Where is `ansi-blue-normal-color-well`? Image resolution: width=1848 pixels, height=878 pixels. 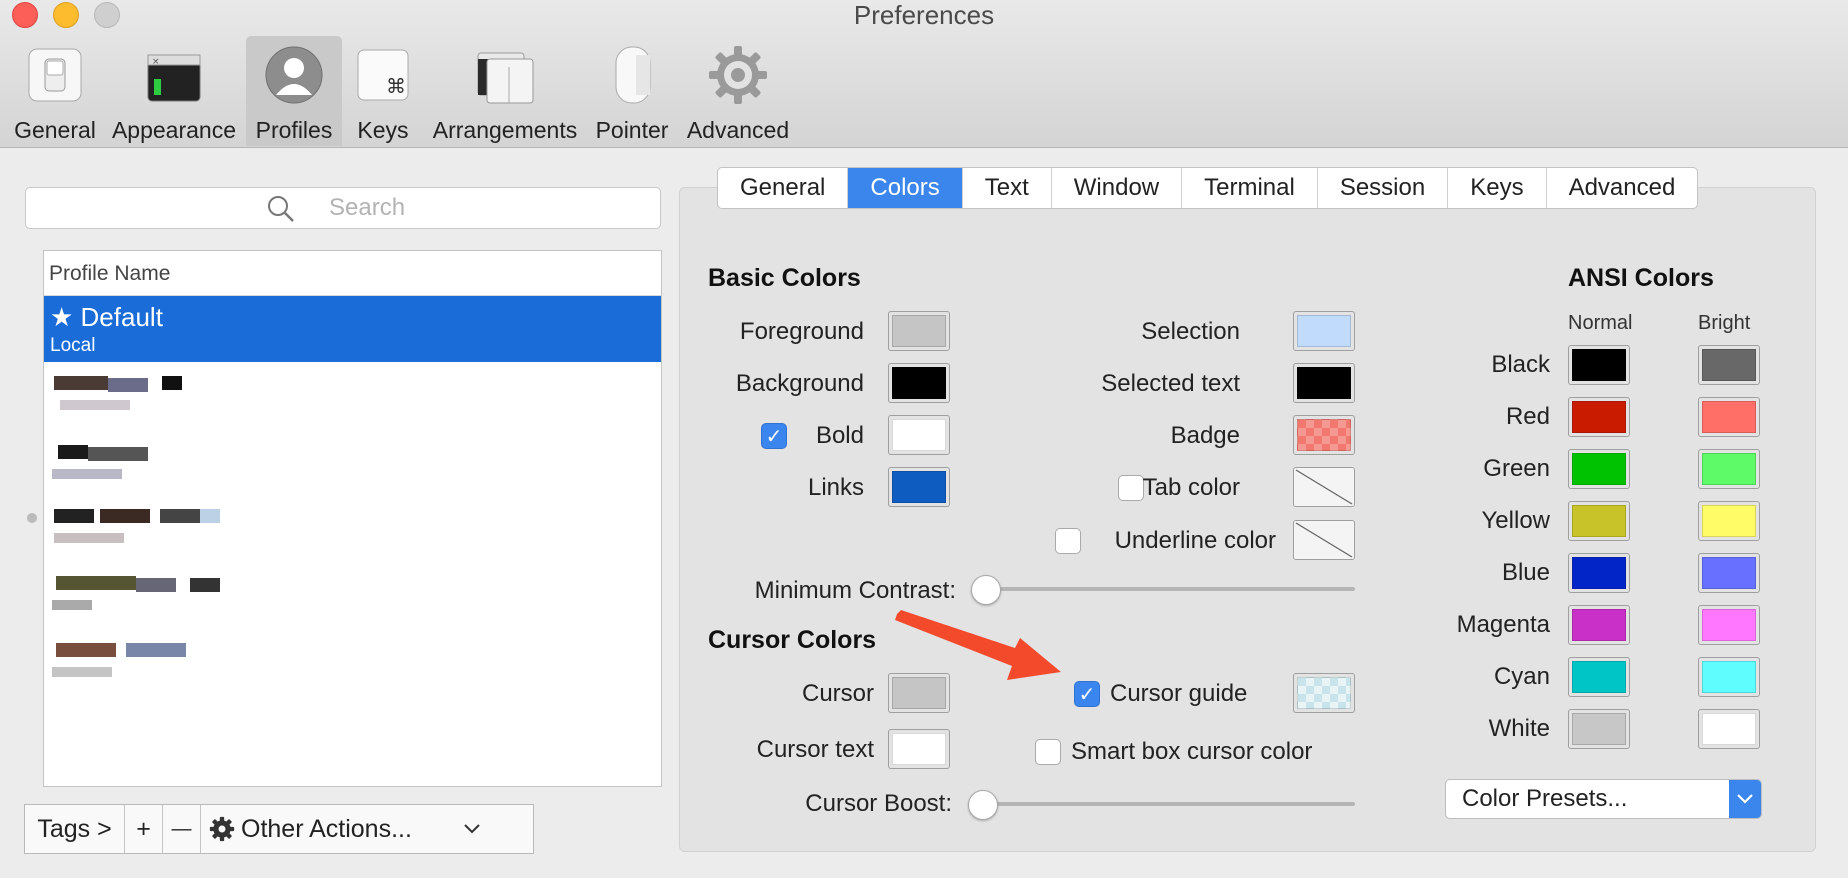 ansi-blue-normal-color-well is located at coordinates (1599, 573).